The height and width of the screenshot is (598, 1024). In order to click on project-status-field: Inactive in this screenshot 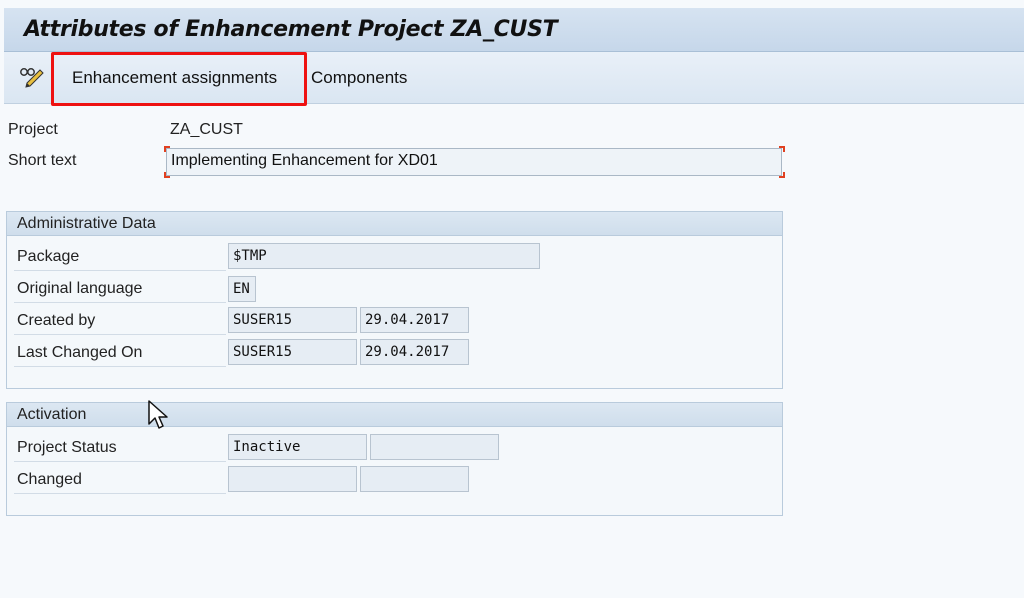, I will do `click(297, 447)`.